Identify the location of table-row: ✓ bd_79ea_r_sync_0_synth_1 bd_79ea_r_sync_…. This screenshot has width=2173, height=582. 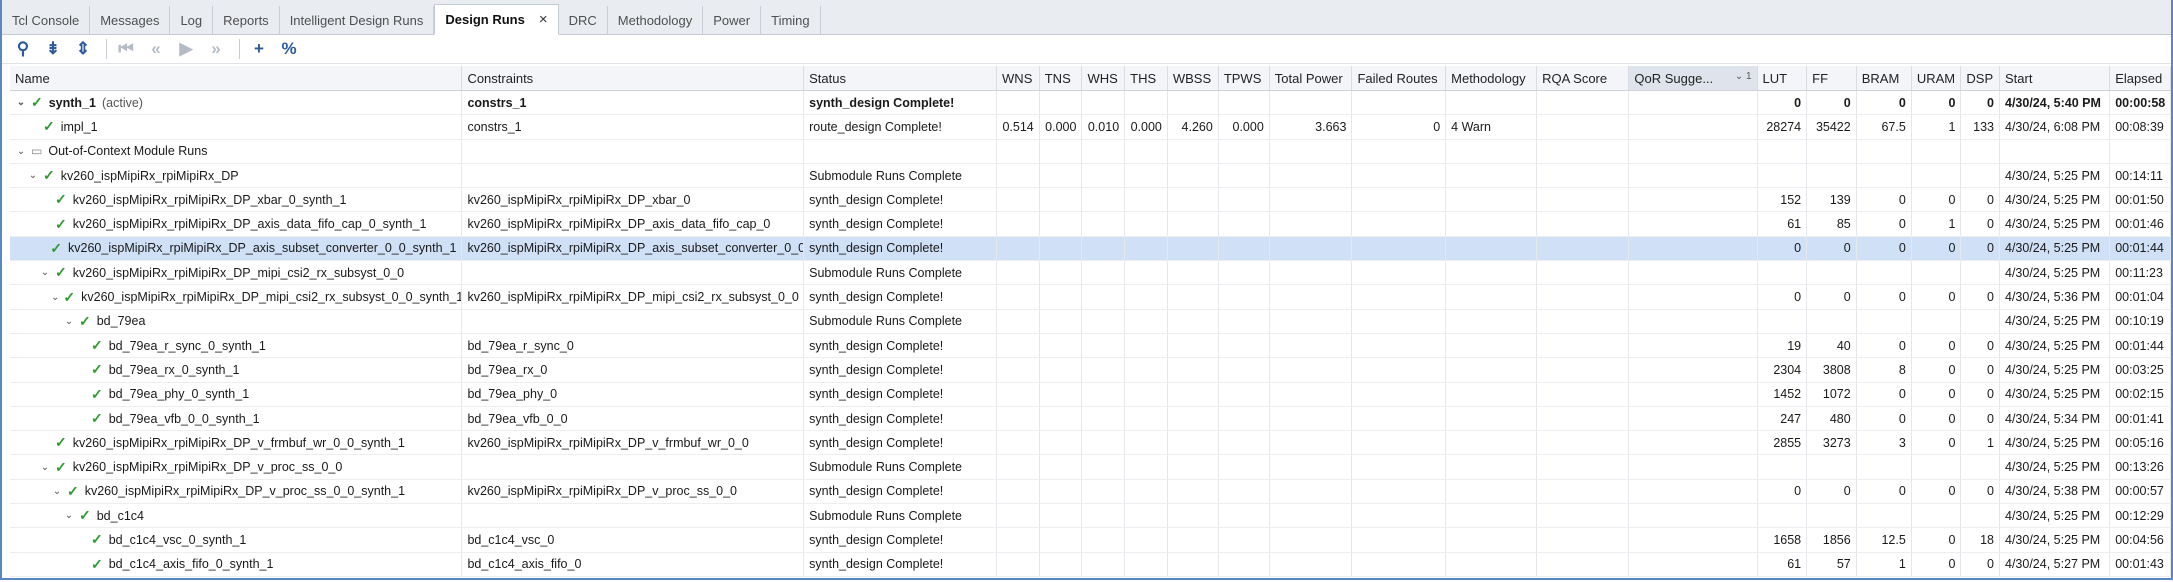
(1090, 346).